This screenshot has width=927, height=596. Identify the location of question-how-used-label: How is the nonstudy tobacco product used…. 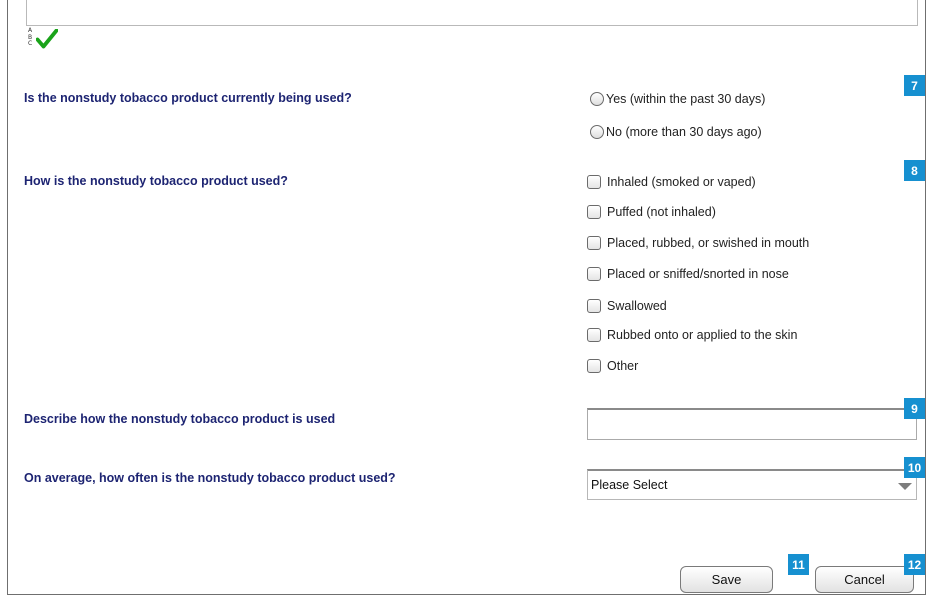
(156, 181).